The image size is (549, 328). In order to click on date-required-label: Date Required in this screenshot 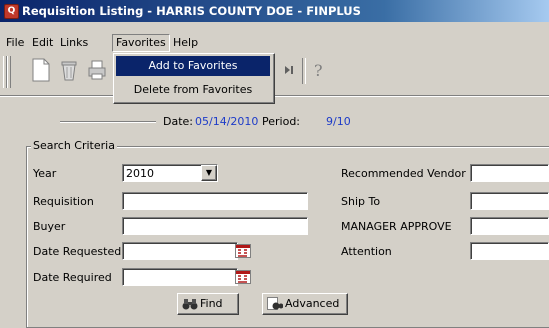, I will do `click(72, 277)`.